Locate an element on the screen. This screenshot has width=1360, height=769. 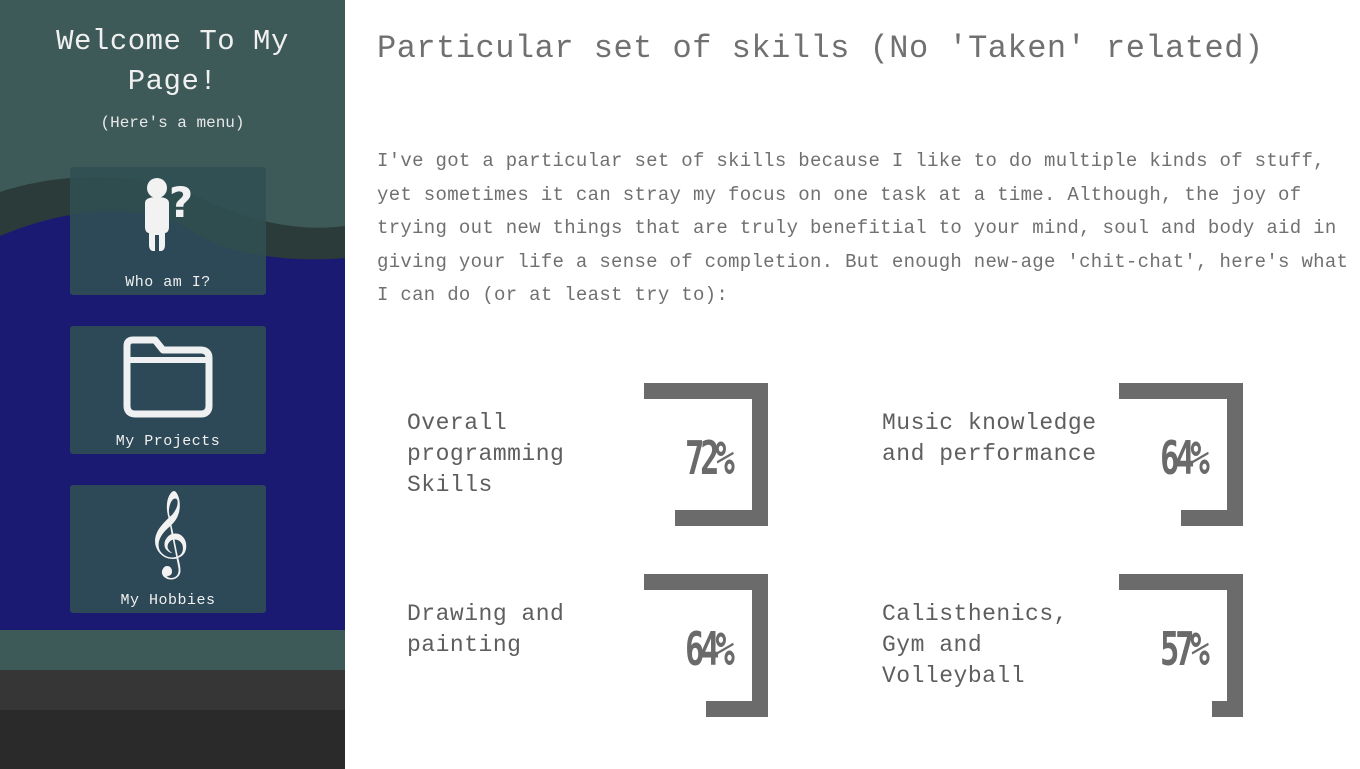
sidebar-subtitle: (Here's a menu) is located at coordinates (172, 123).